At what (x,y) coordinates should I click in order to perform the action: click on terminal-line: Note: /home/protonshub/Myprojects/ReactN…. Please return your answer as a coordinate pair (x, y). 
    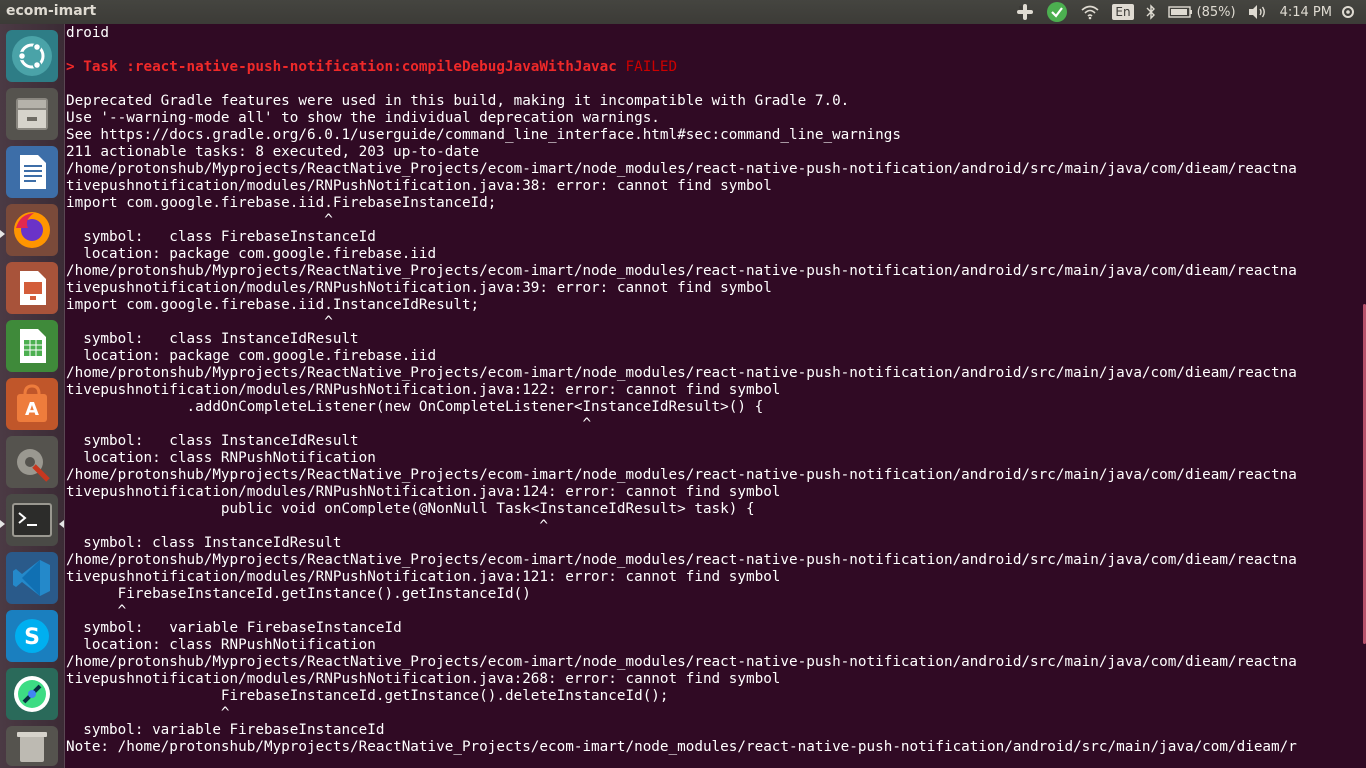
    Looking at the image, I should click on (681, 747).